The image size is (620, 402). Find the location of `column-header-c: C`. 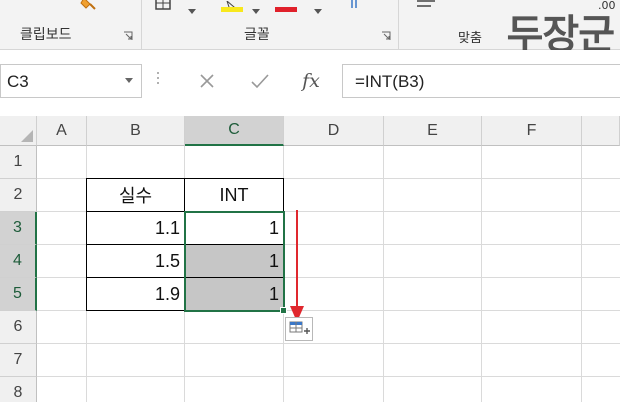

column-header-c: C is located at coordinates (234, 131).